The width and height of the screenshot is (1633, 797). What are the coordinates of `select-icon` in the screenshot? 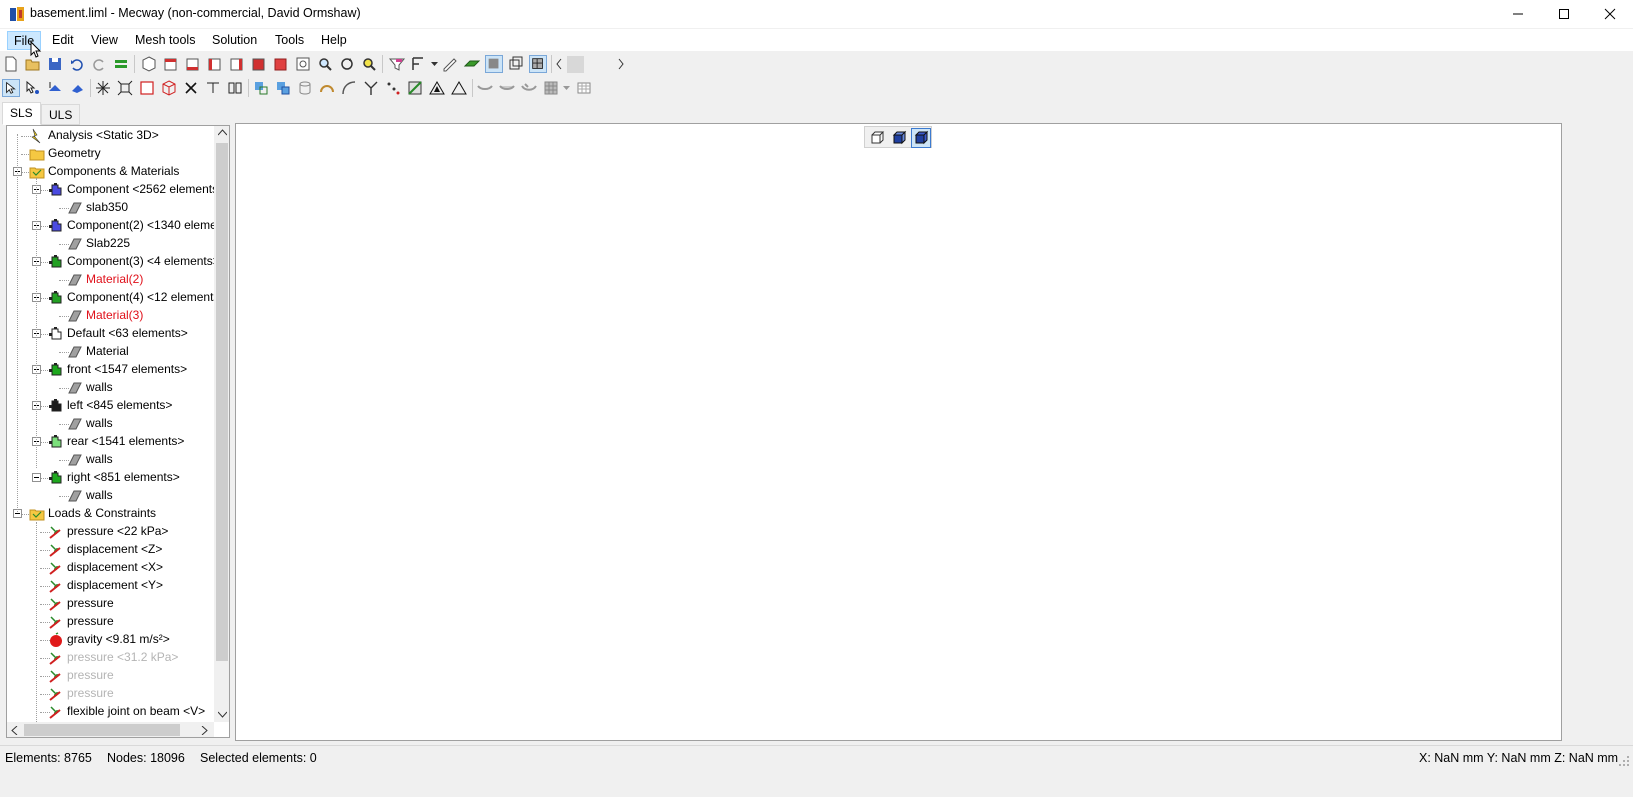 It's located at (11, 88).